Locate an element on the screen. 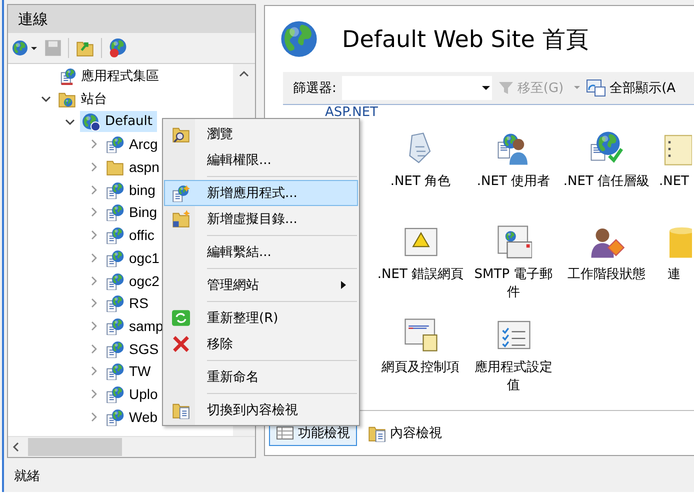  tree-item: ogc2 is located at coordinates (134, 281).